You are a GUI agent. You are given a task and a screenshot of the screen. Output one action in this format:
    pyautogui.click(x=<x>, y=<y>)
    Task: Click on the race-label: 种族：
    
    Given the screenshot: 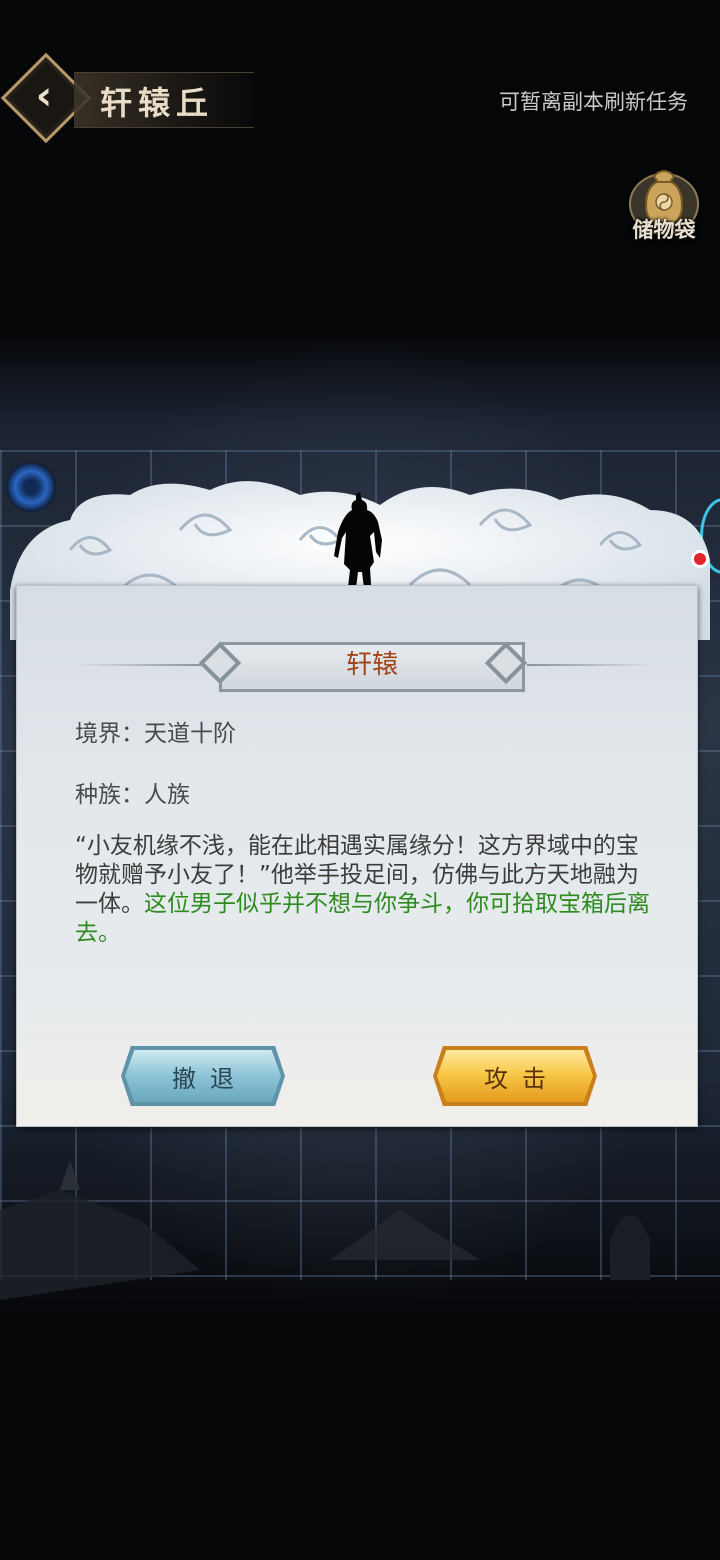 What is the action you would take?
    pyautogui.click(x=109, y=795)
    